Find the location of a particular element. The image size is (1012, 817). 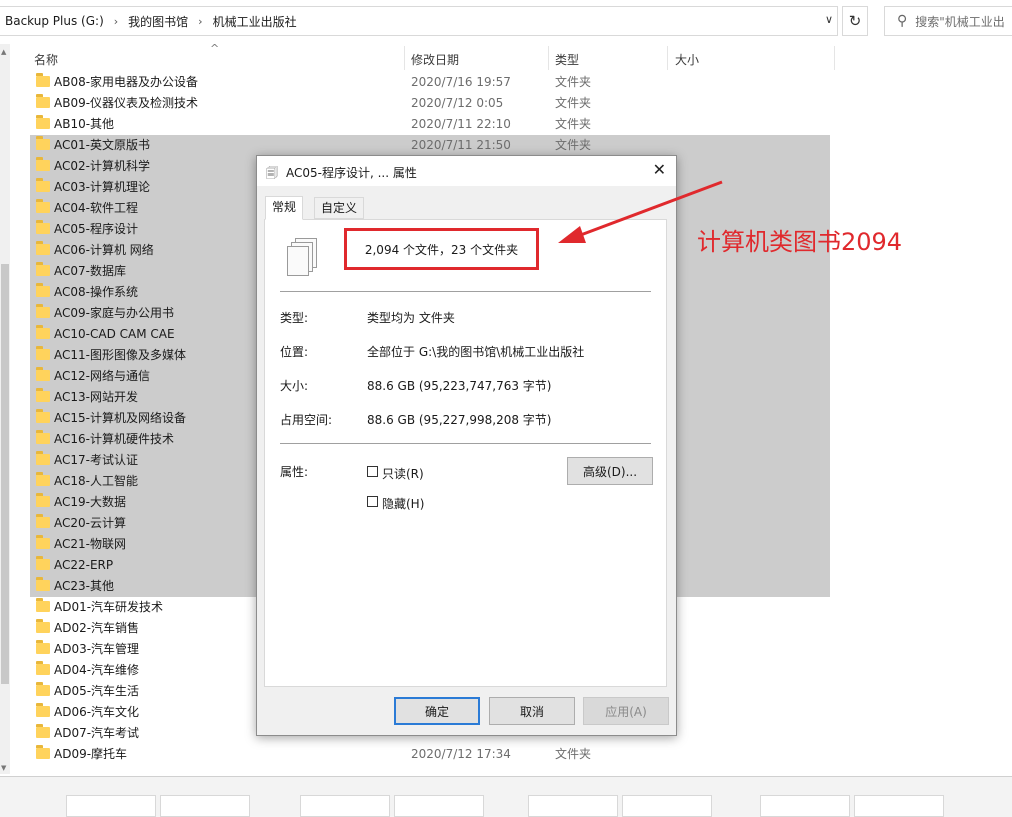

scroll-down-icon: ▼ is located at coordinates (3, 768).